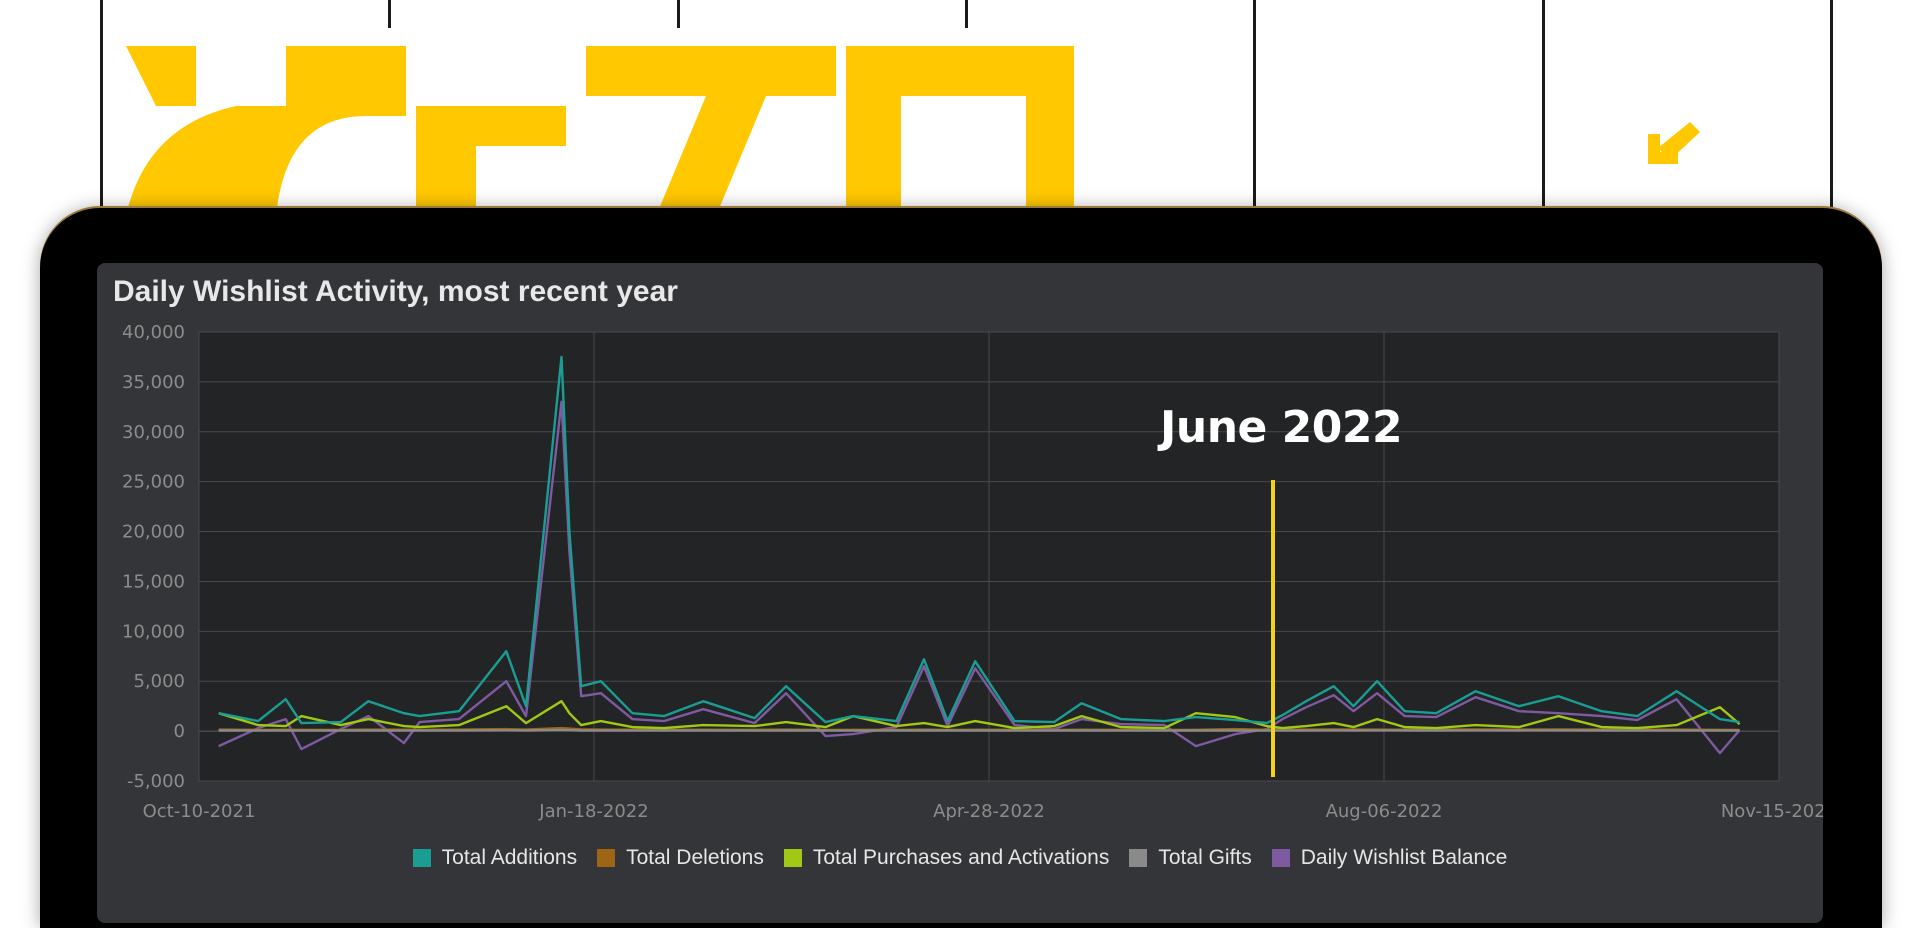 This screenshot has width=1920, height=928. I want to click on legend-label: Total Purchases and Activations, so click(961, 857).